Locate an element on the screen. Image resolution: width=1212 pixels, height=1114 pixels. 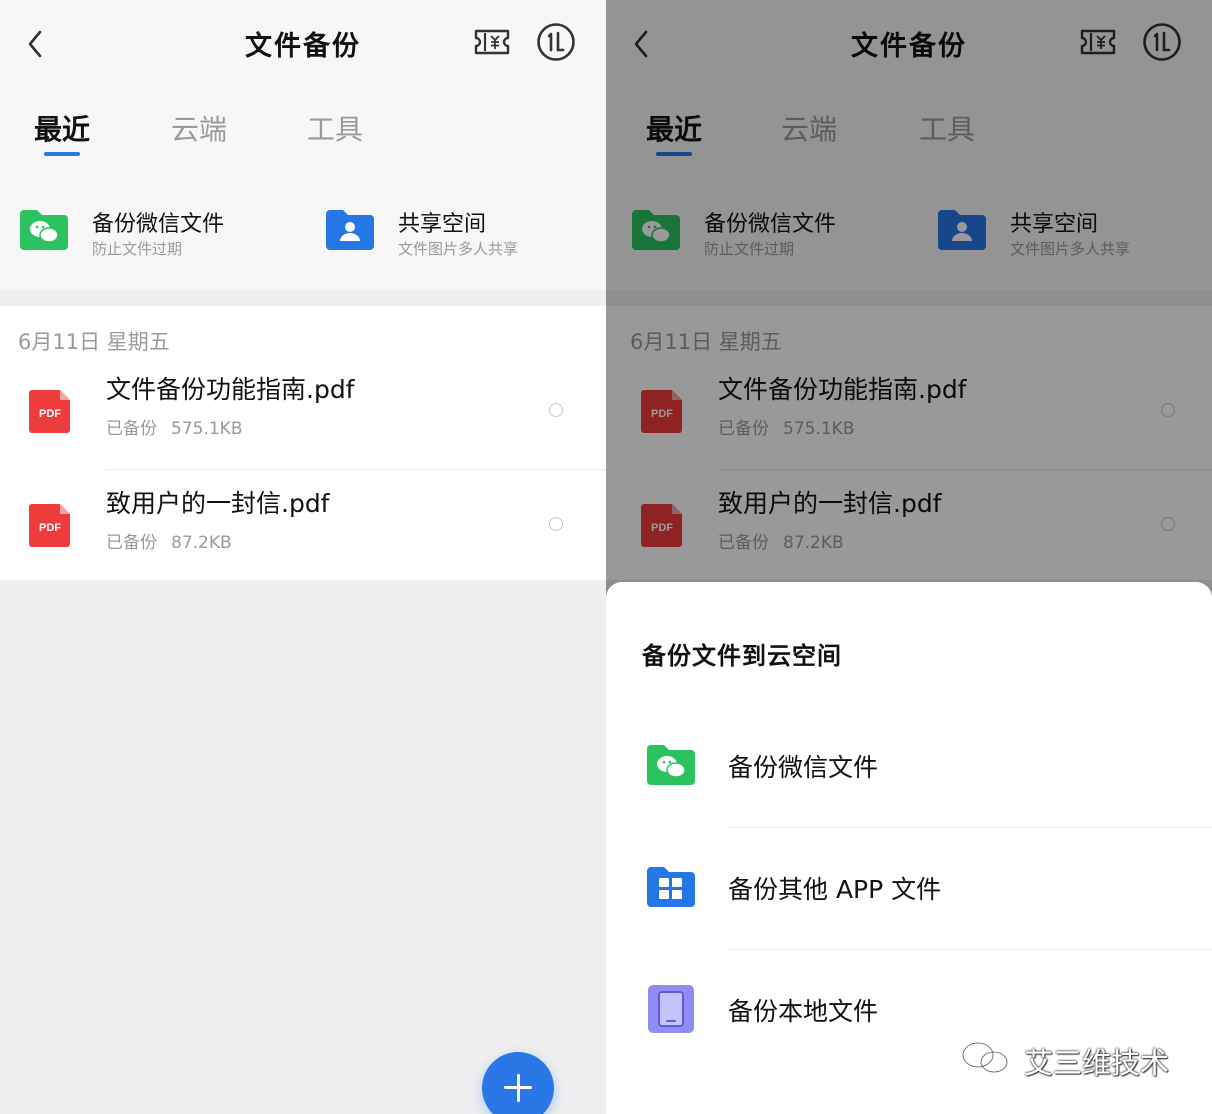
sheet-title: 备份文件到云空间 is located at coordinates (742, 656).